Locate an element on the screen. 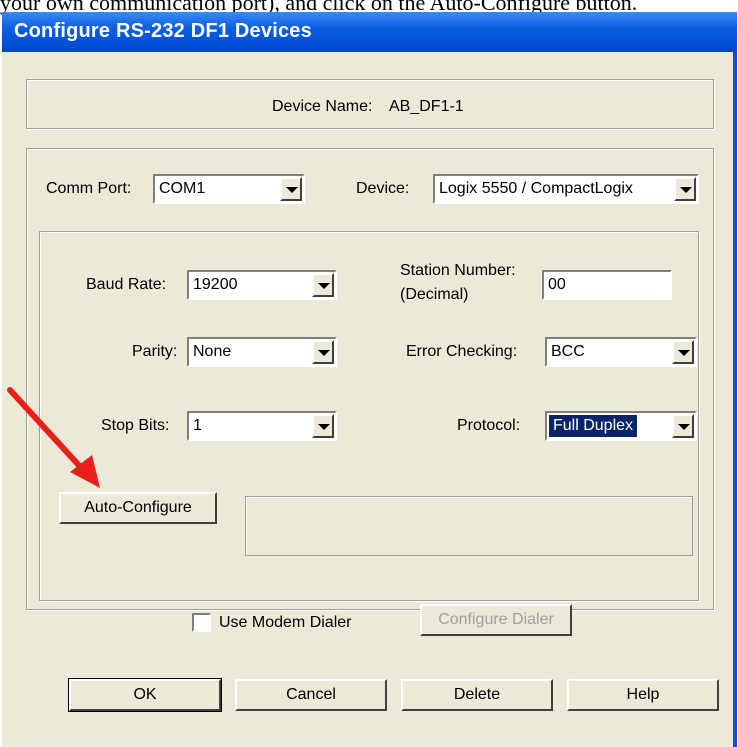 The height and width of the screenshot is (747, 738). device-name-value: AB_DF1-1 is located at coordinates (426, 106).